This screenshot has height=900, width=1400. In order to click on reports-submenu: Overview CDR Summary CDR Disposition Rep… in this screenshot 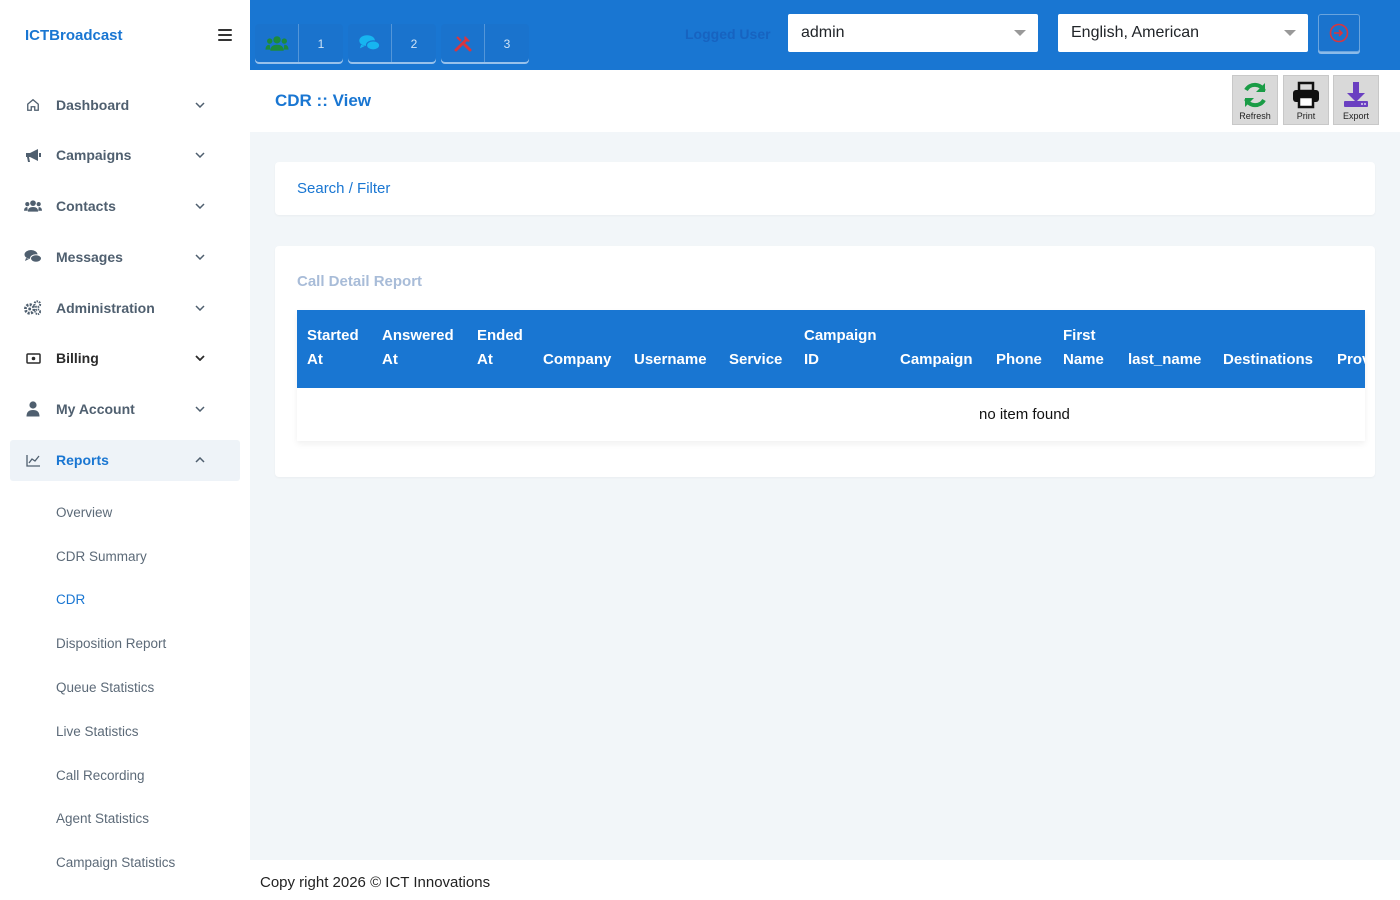, I will do `click(125, 687)`.